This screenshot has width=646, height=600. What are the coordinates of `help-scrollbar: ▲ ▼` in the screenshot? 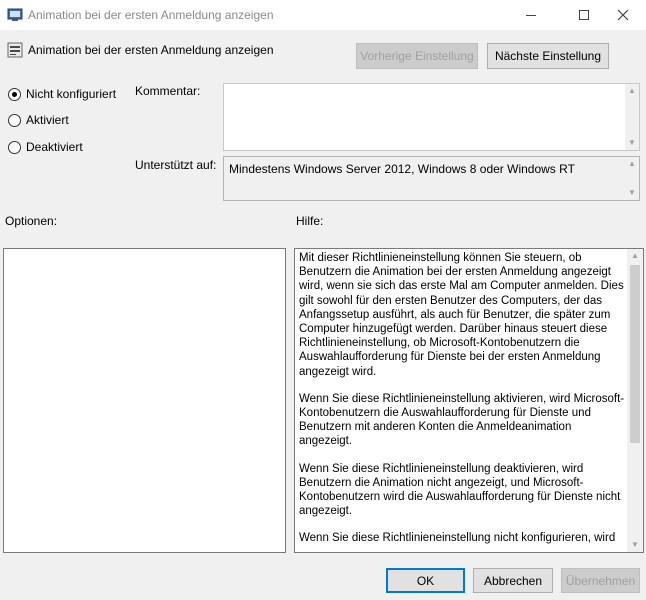 It's located at (635, 400).